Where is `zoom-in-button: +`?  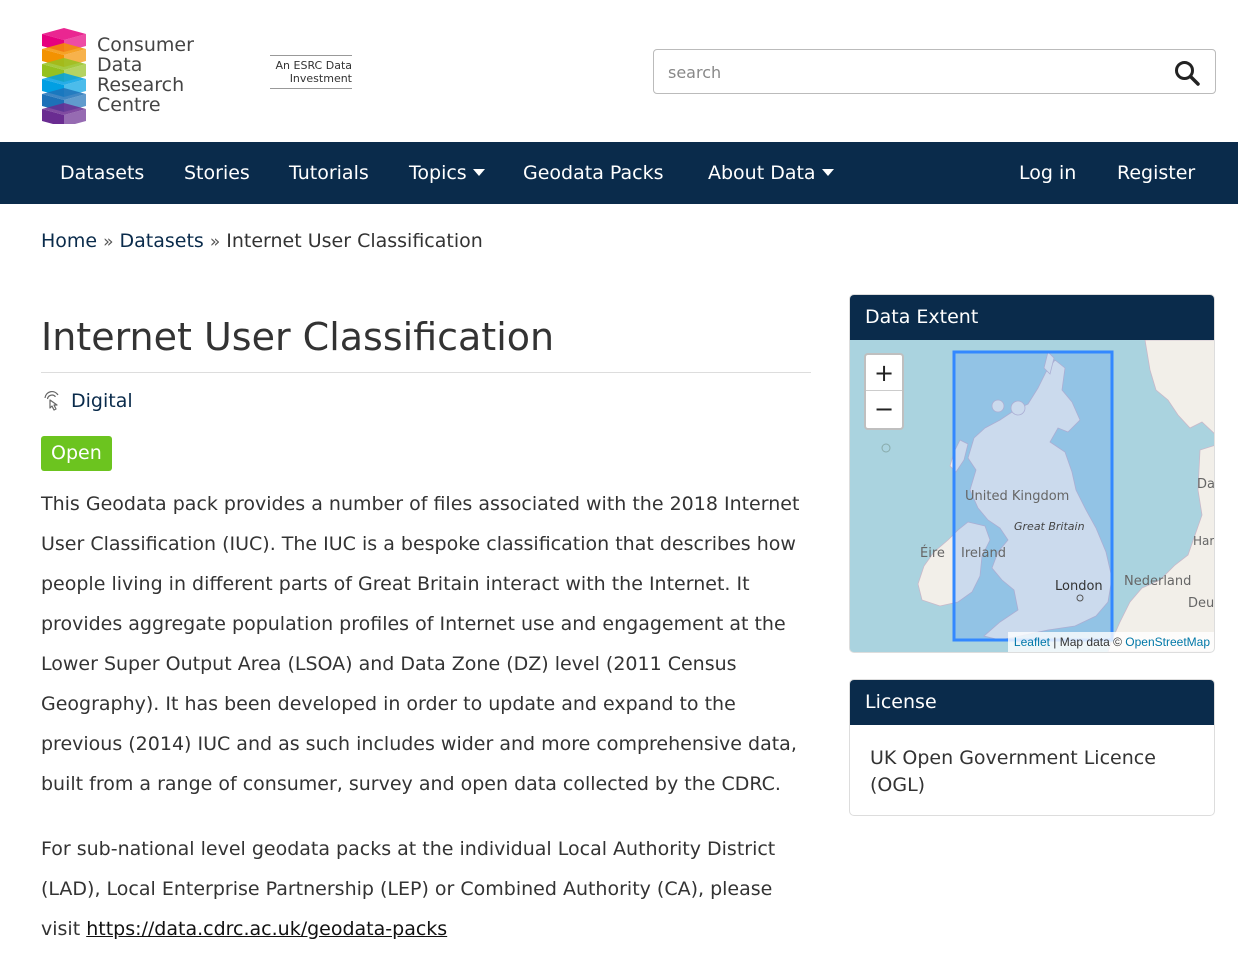 zoom-in-button: + is located at coordinates (884, 373).